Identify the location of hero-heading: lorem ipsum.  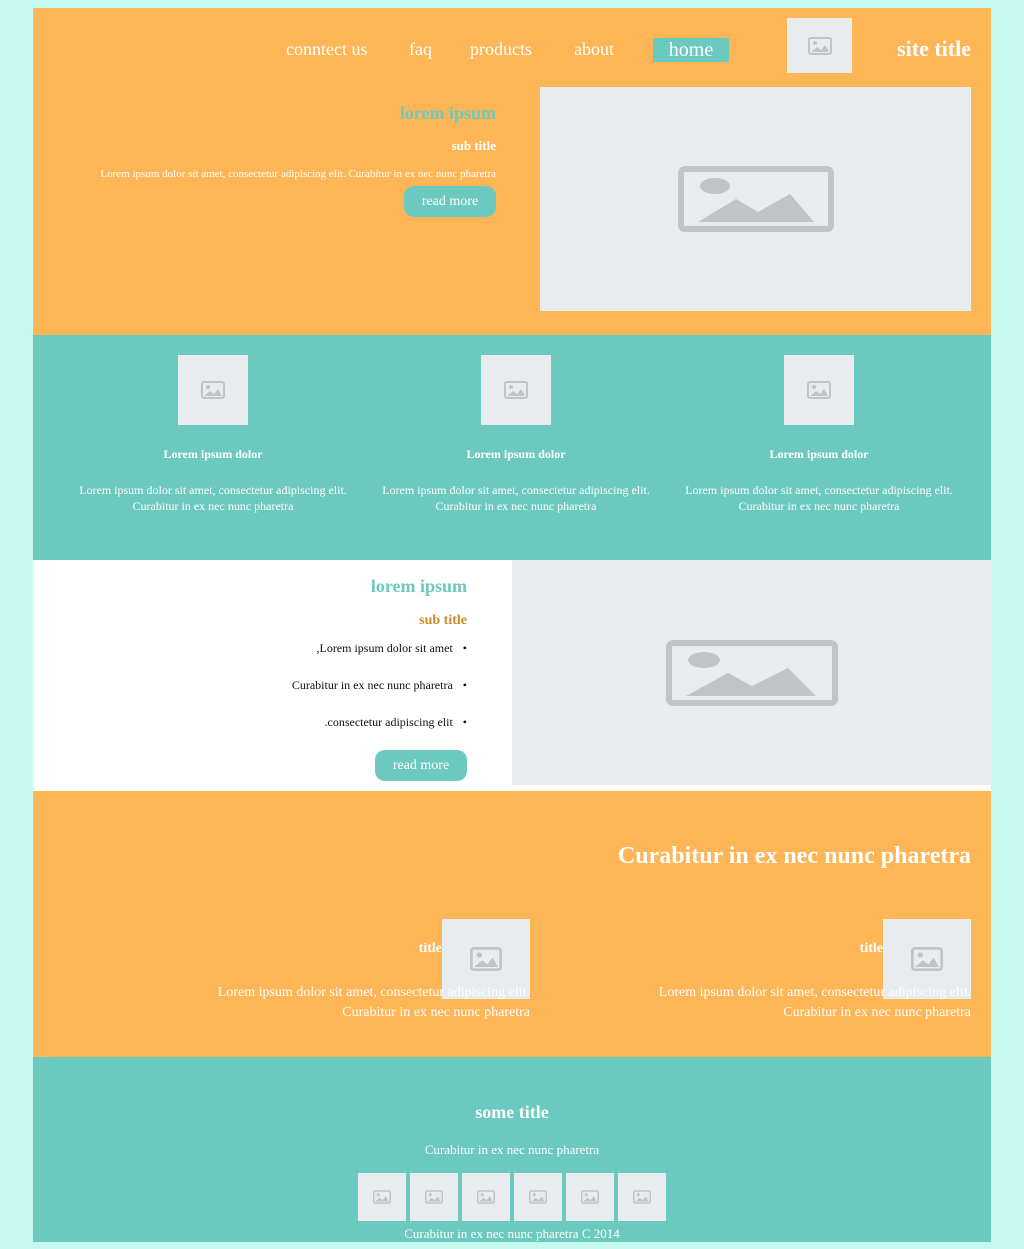
(447, 113).